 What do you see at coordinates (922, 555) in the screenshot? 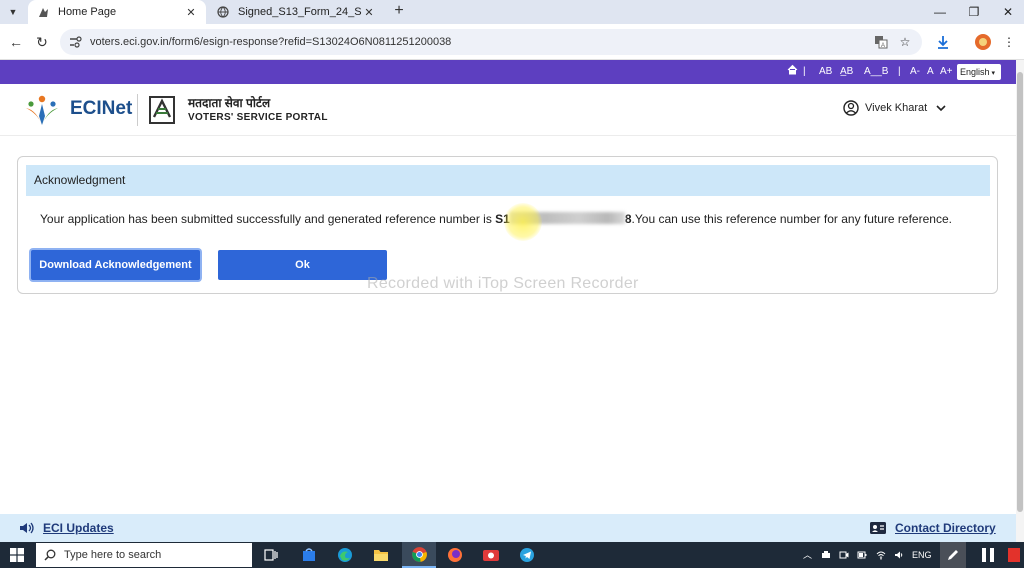
I see `input-language-indicator: ENG` at bounding box center [922, 555].